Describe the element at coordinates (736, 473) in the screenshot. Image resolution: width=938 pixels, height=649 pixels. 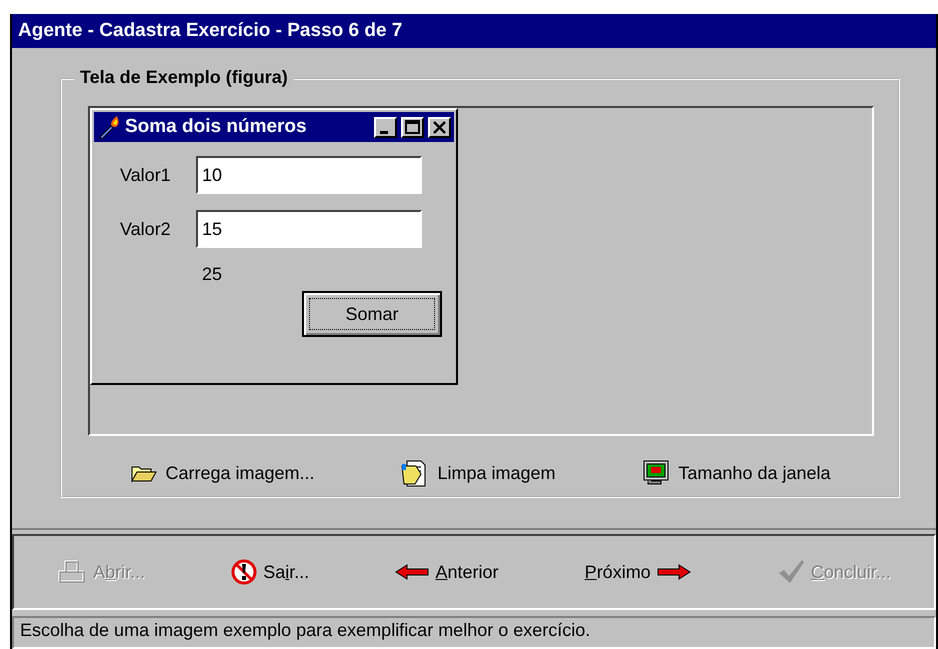
I see `image-action-button: Tamanho da janela` at that location.